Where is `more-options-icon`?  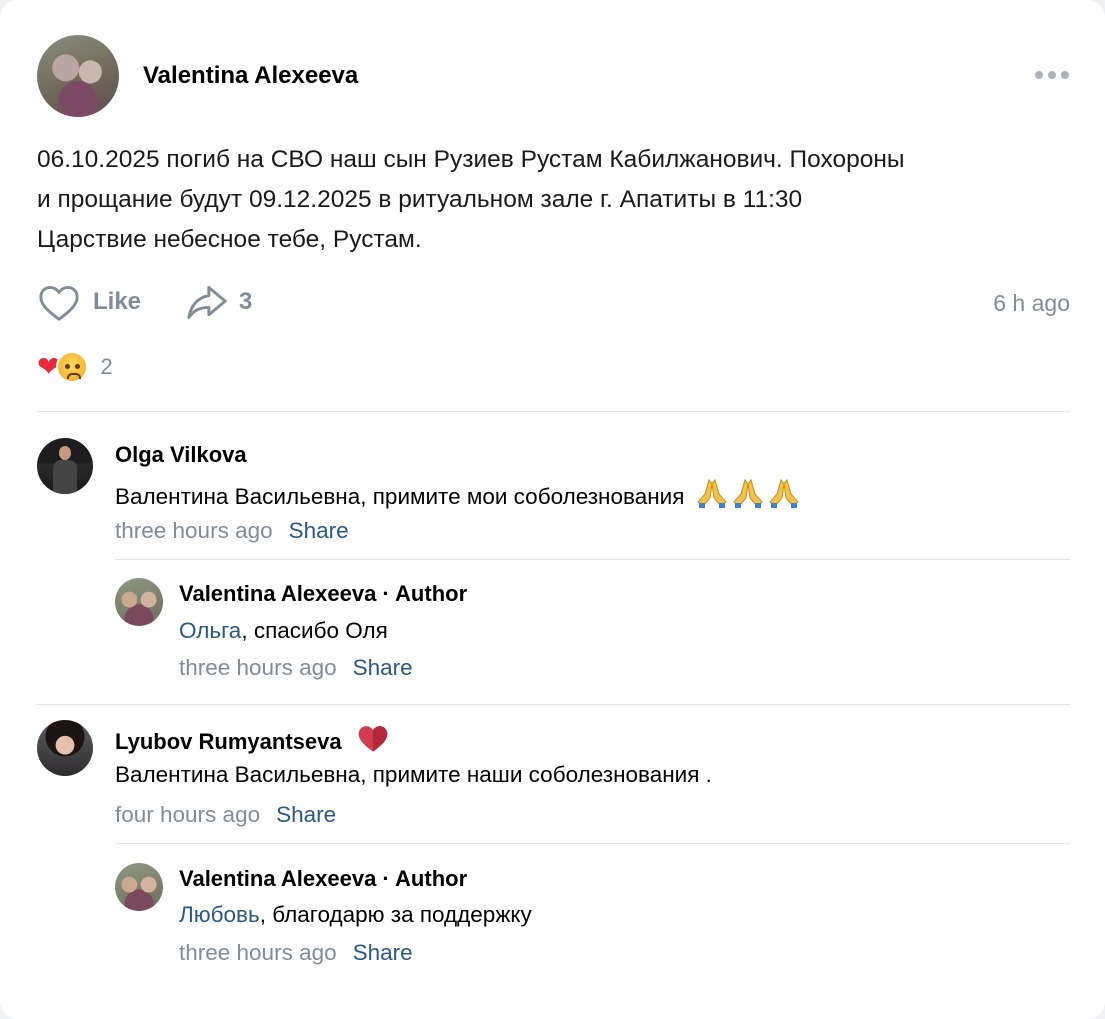
more-options-icon is located at coordinates (1052, 75).